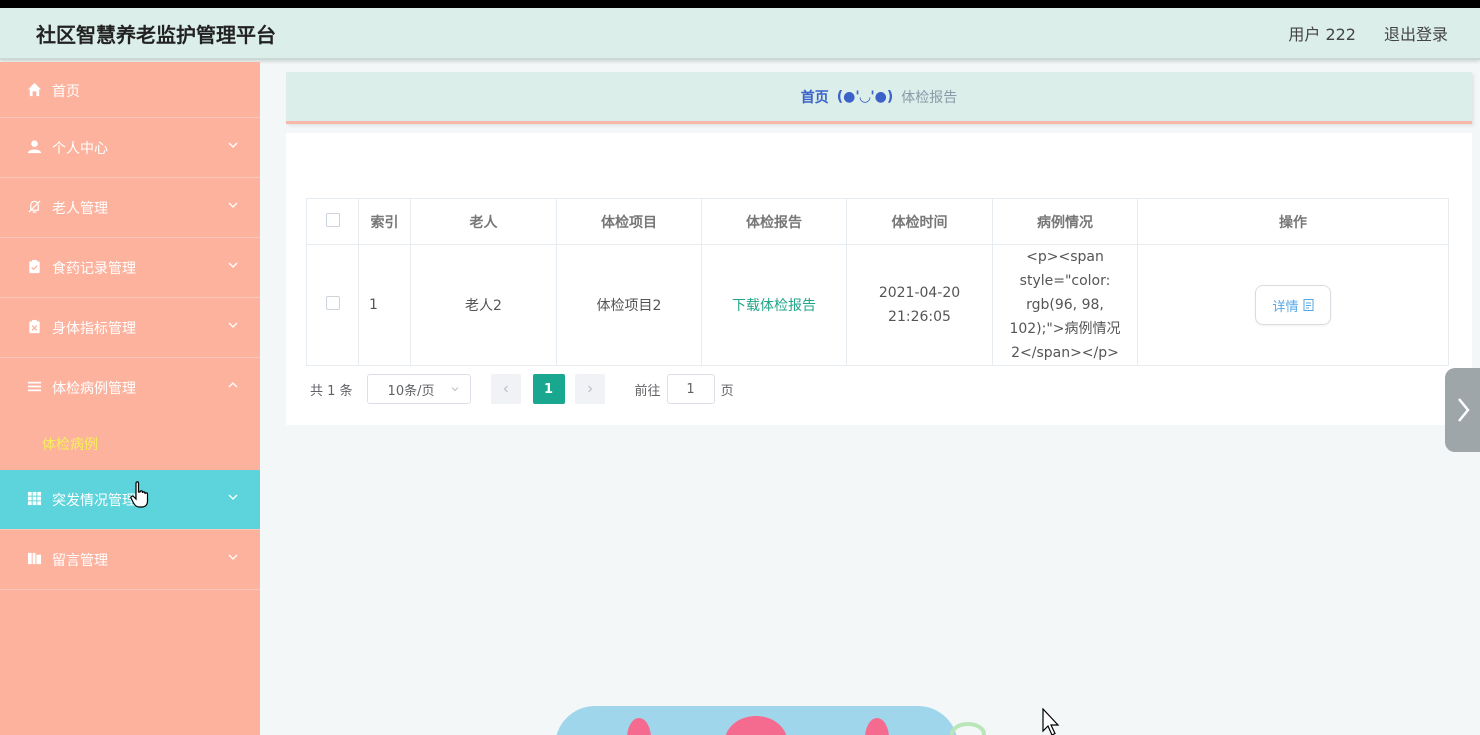  I want to click on app-title: 社区智慧养老监护管理平台, so click(156, 35).